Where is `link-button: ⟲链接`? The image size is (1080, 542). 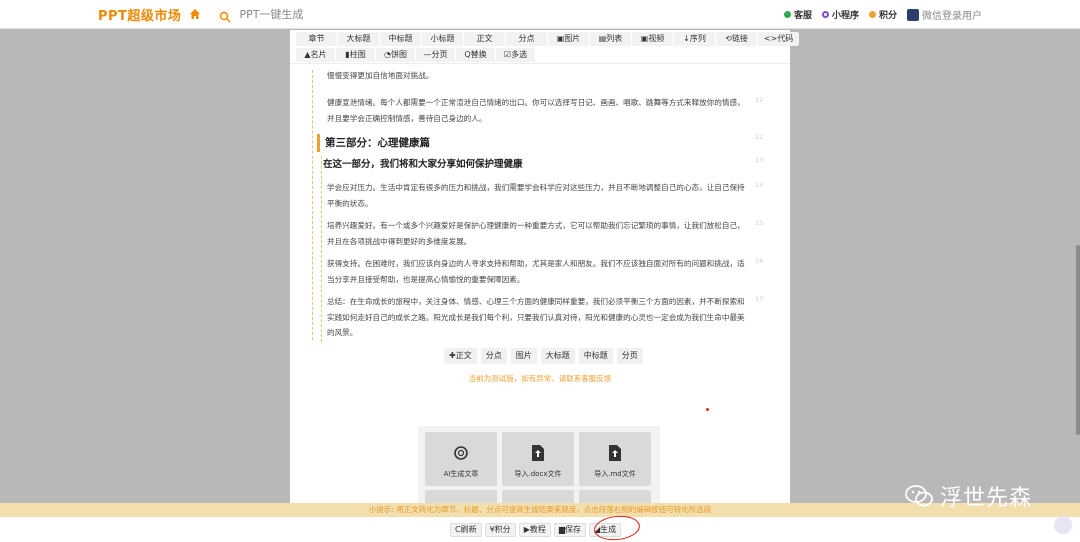 link-button: ⟲链接 is located at coordinates (736, 39).